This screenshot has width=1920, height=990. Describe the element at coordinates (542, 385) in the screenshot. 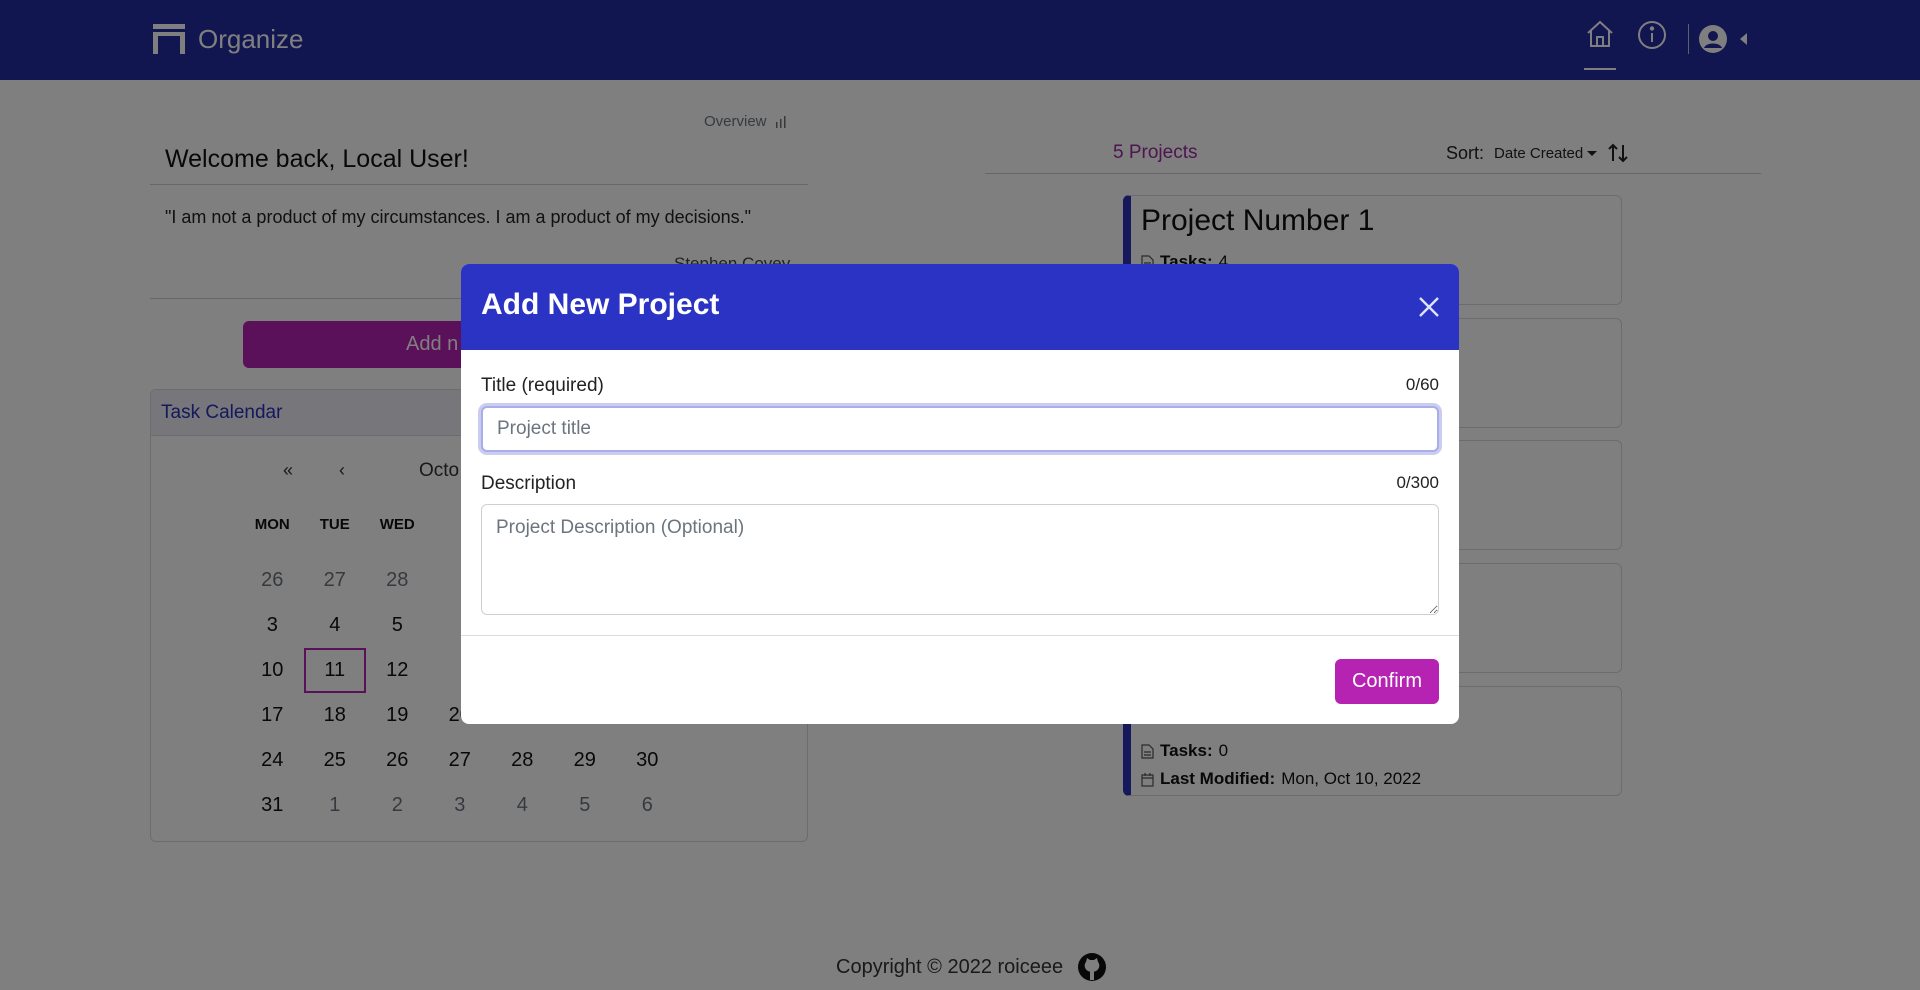

I see `title-label: Title (required)` at that location.